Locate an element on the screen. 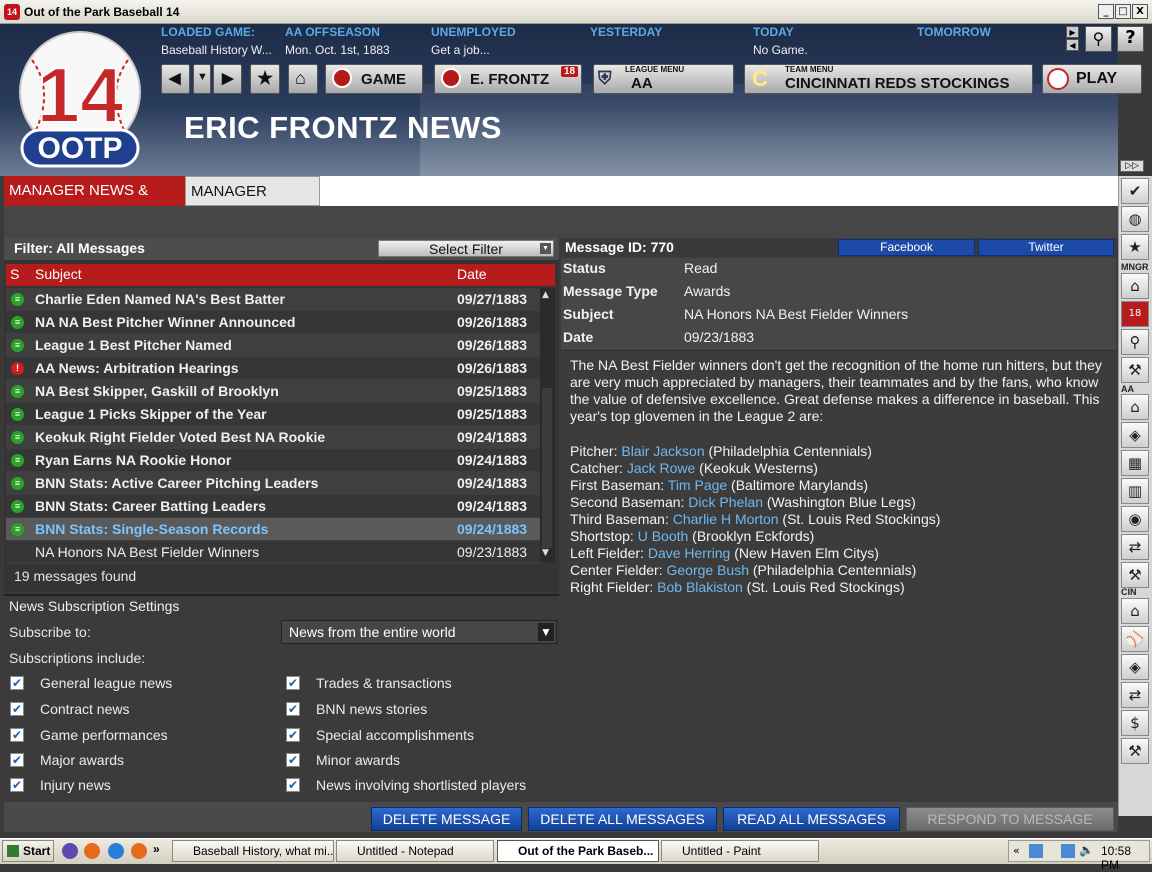  inbox-badge-icon: 18 is located at coordinates (1135, 314).